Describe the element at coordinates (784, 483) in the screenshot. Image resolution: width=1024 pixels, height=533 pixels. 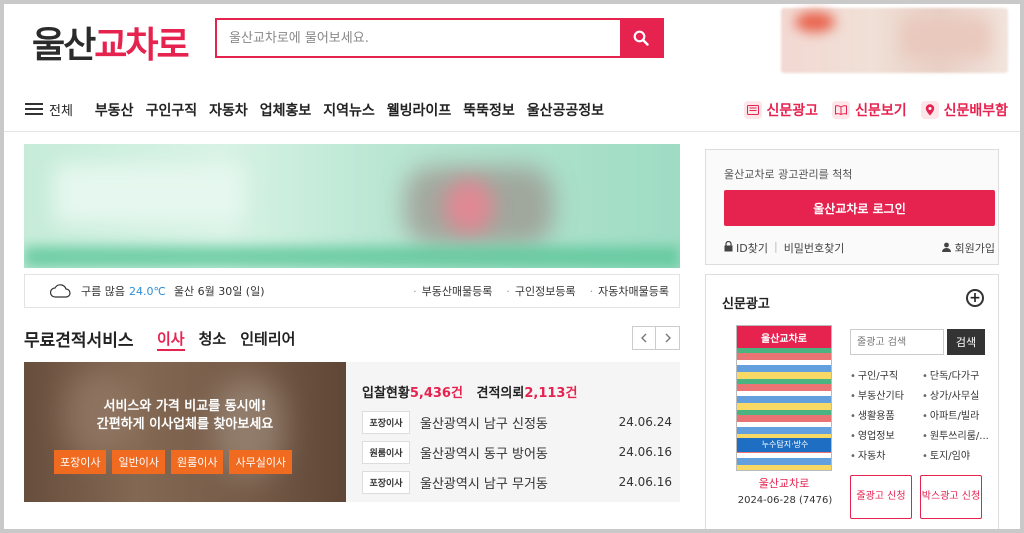
I see `newspaper-name: 울산교차로` at that location.